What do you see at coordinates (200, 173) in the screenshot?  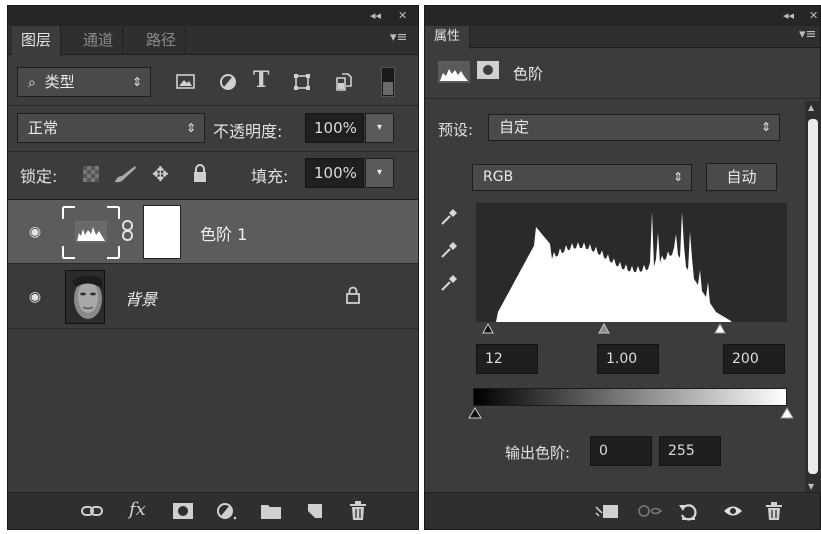 I see `lock-all-icon` at bounding box center [200, 173].